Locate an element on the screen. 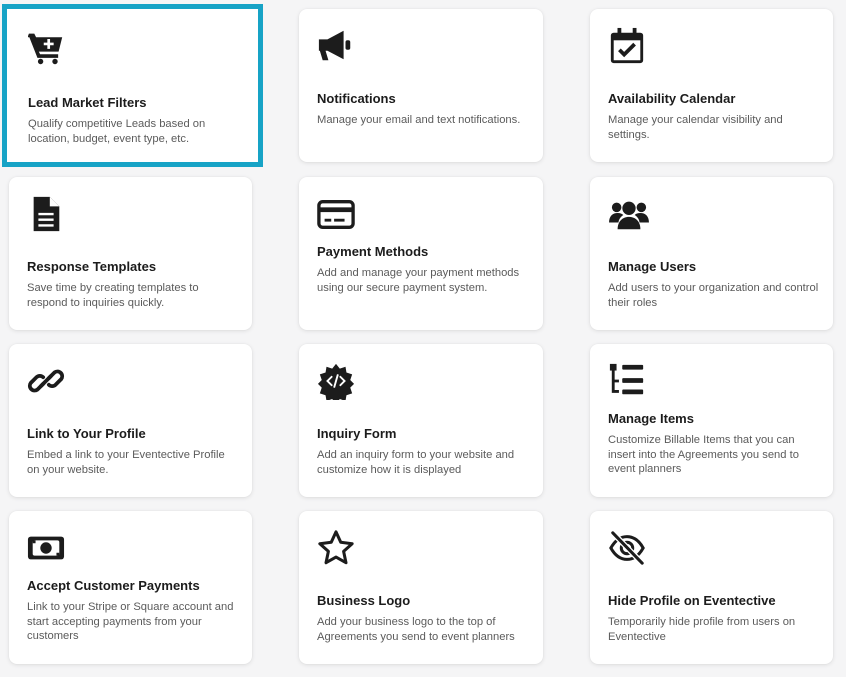  list-tree-icon is located at coordinates (627, 381).